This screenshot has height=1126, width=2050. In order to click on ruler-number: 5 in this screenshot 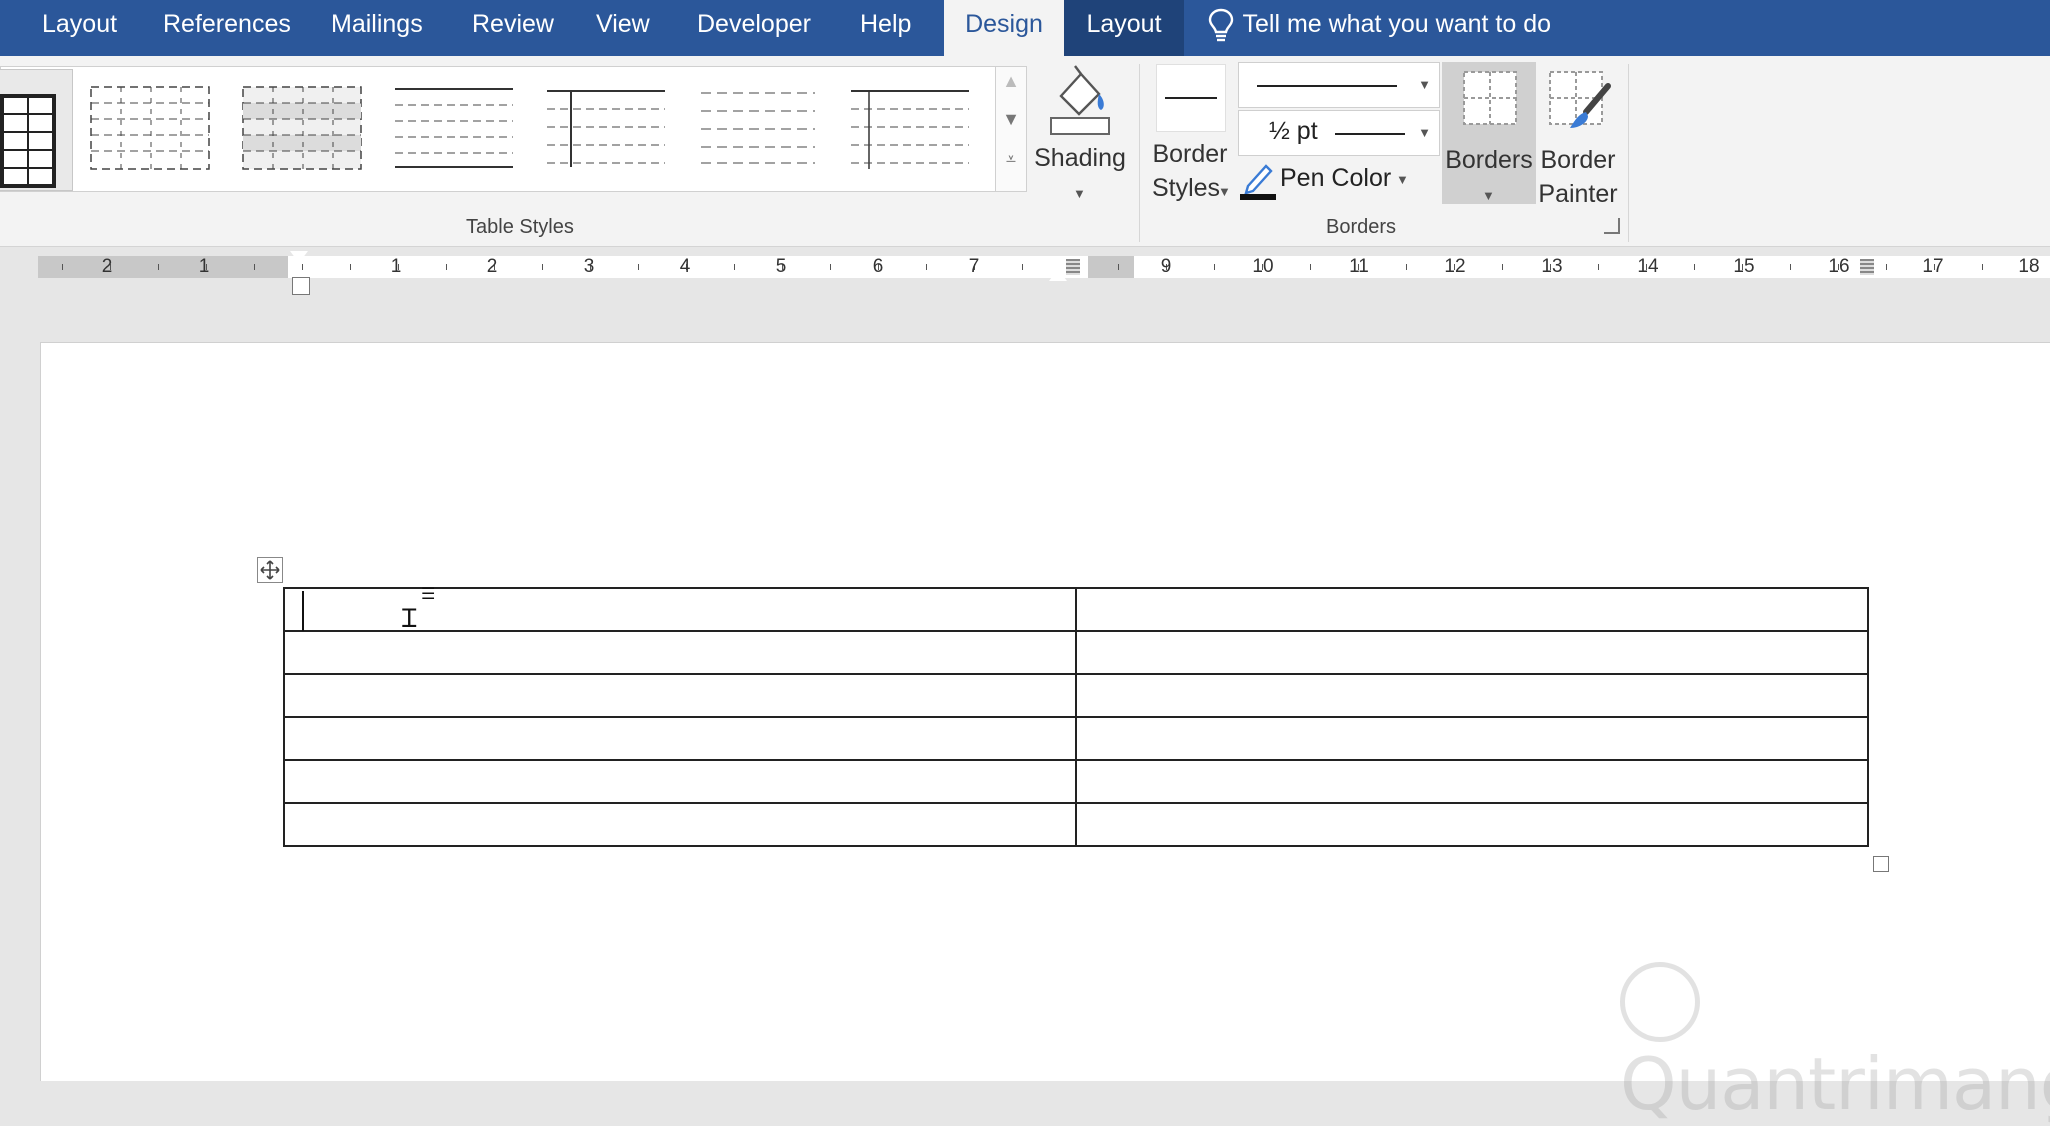, I will do `click(781, 266)`.